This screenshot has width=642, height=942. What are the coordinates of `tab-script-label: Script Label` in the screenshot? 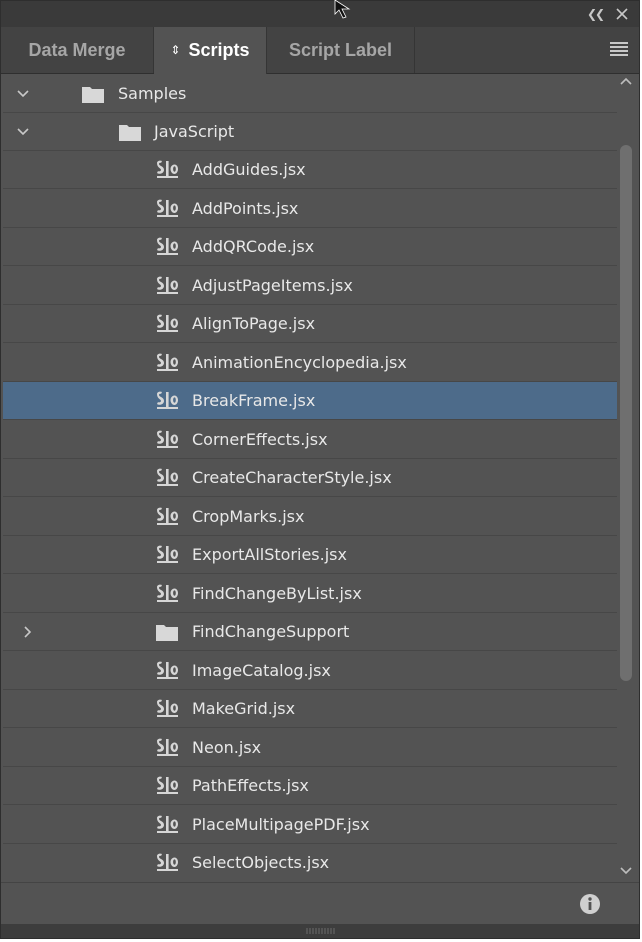 It's located at (341, 50).